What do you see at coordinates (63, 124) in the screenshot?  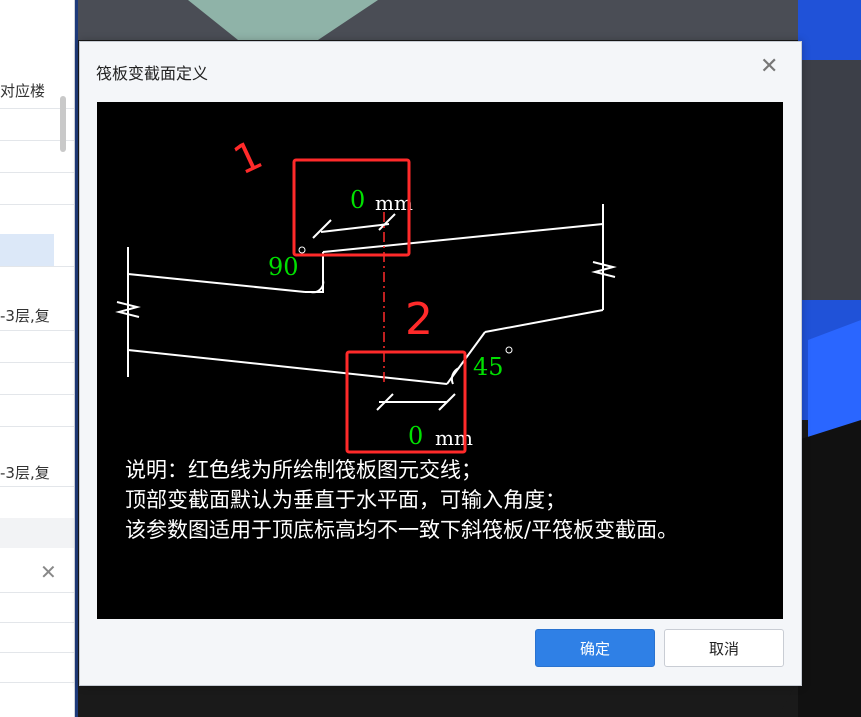 I see `scrollbar-thumb` at bounding box center [63, 124].